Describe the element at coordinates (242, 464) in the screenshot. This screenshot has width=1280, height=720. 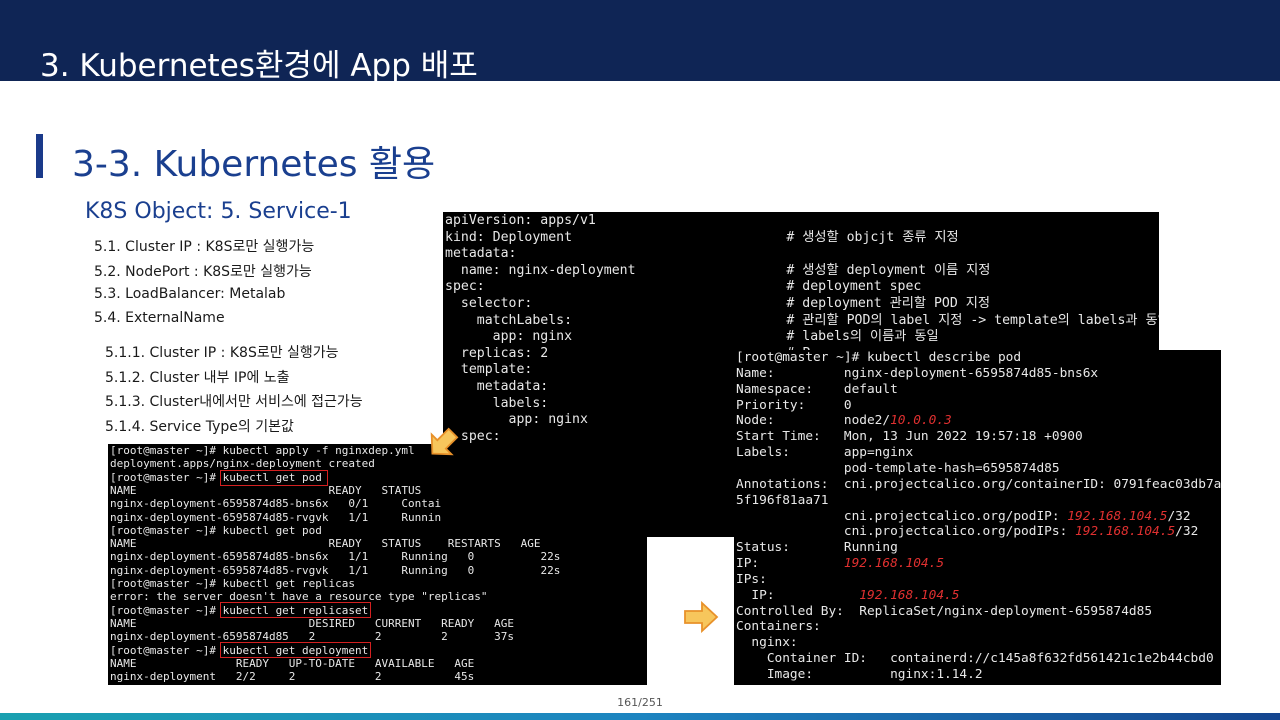
I see `terminal-line: deployment.apps/nginx-deployment created` at that location.